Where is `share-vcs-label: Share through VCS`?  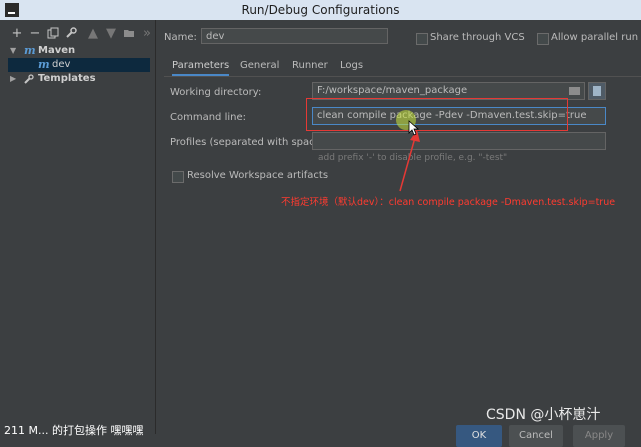
share-vcs-label: Share through VCS is located at coordinates (477, 37).